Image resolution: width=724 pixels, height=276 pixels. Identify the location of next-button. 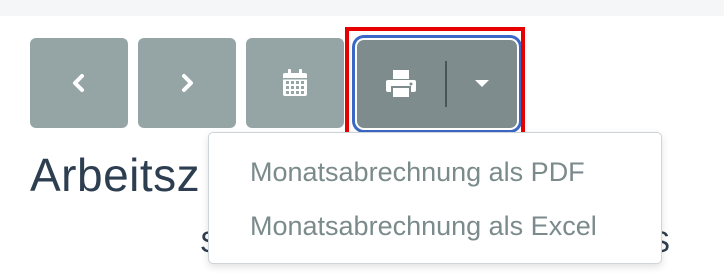
(187, 83).